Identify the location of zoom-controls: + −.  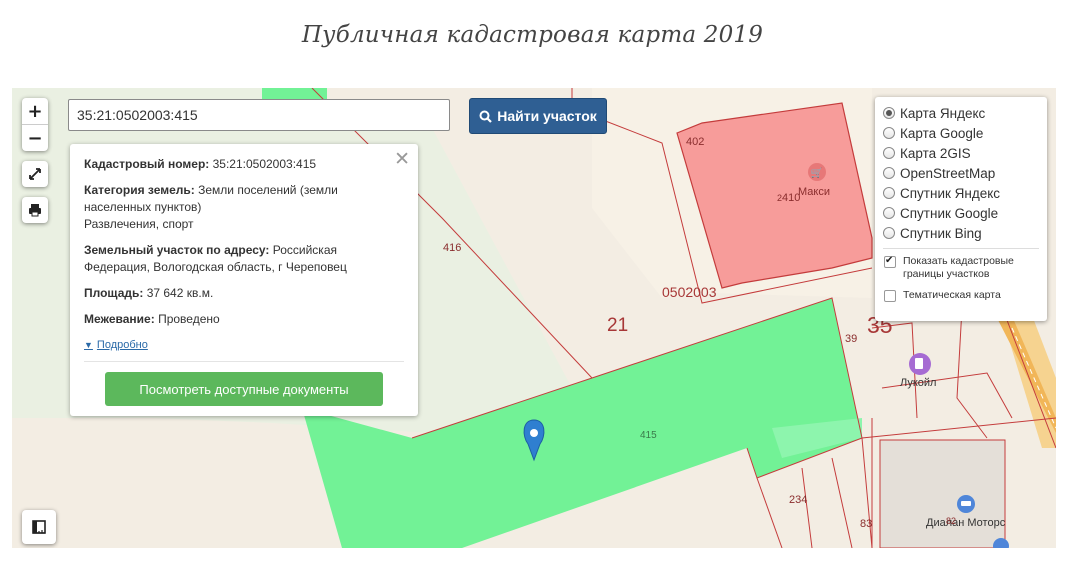
(35, 124).